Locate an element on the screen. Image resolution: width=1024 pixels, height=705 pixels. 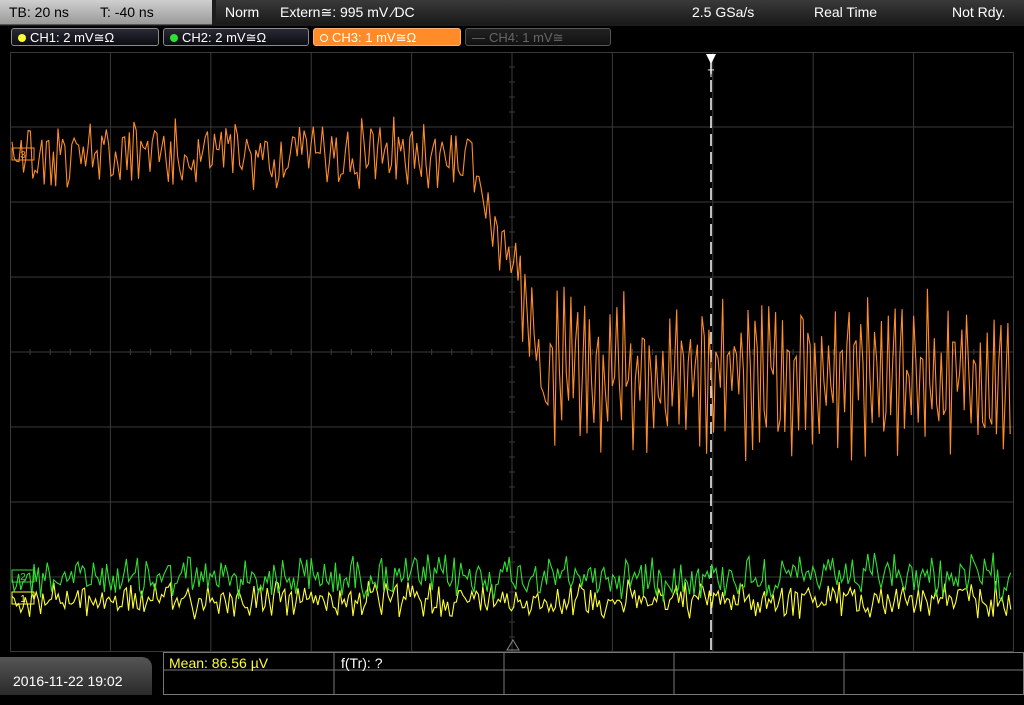
trigger-mode: Norm is located at coordinates (242, 12).